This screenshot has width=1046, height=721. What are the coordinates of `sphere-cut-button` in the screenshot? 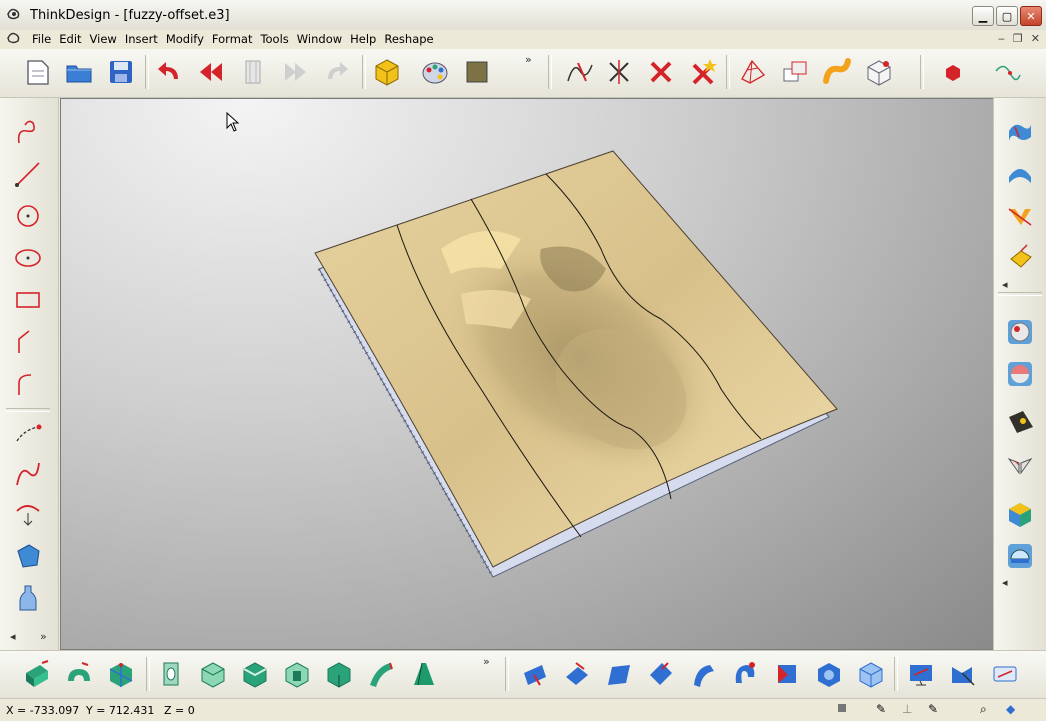 It's located at (1020, 374).